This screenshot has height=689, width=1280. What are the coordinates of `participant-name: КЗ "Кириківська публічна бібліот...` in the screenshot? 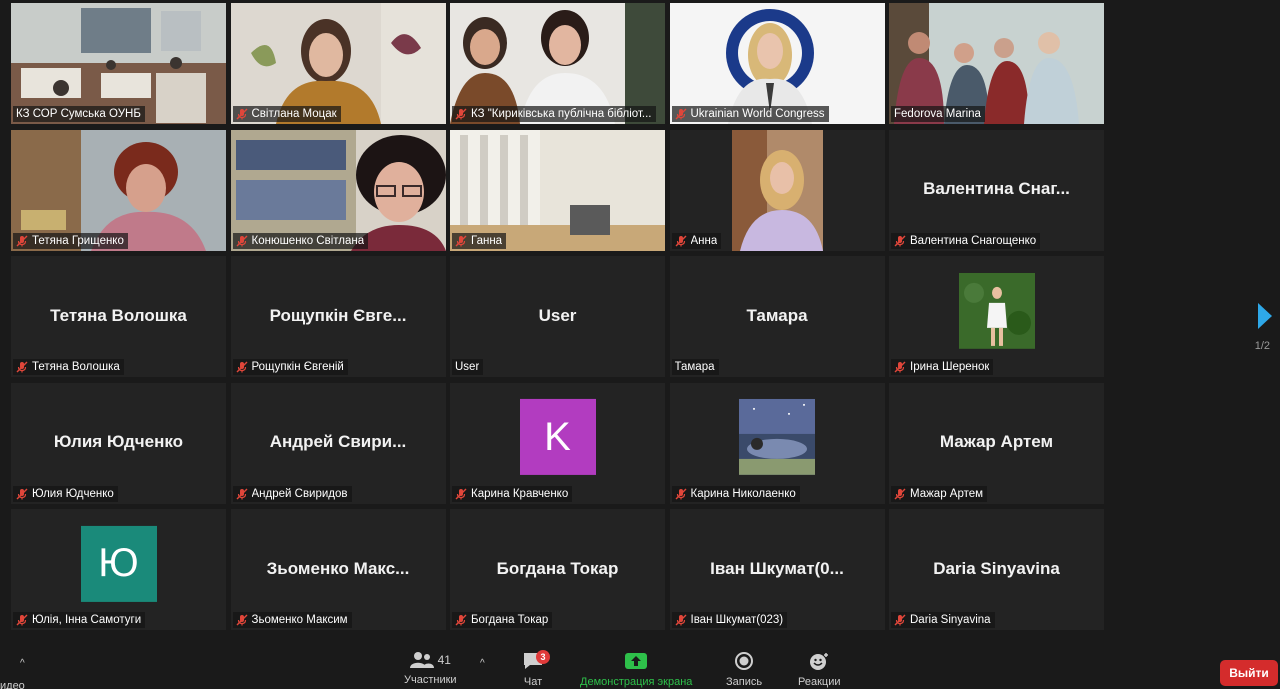 It's located at (561, 114).